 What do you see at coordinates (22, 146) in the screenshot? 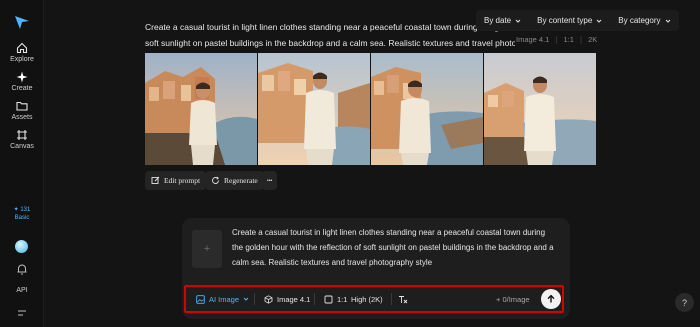
I see `sidebar-item-label: Canvas` at bounding box center [22, 146].